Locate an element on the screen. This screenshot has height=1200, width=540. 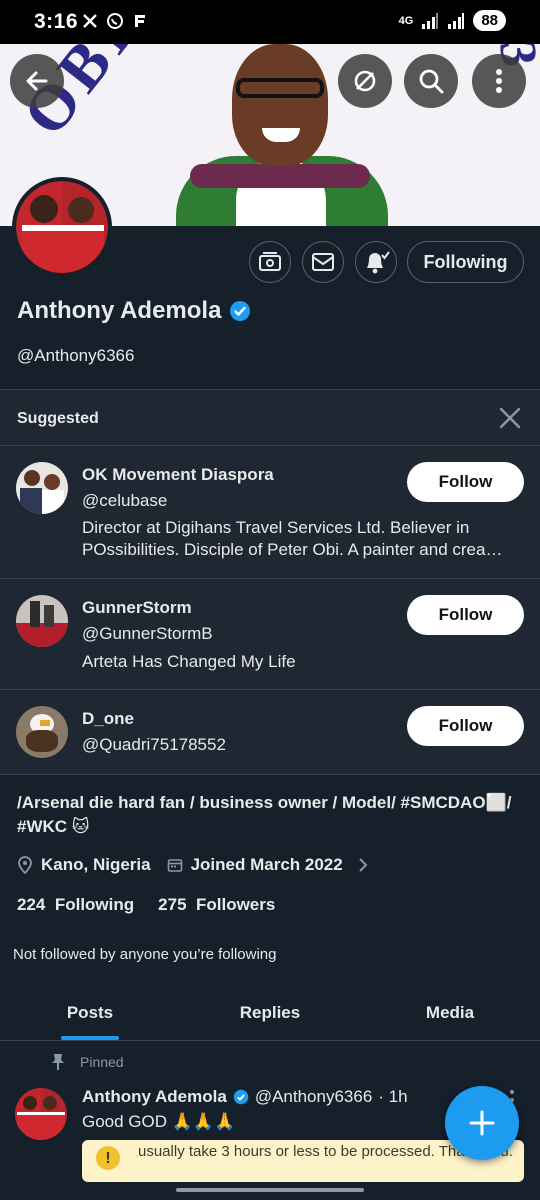
search-button is located at coordinates (431, 81).